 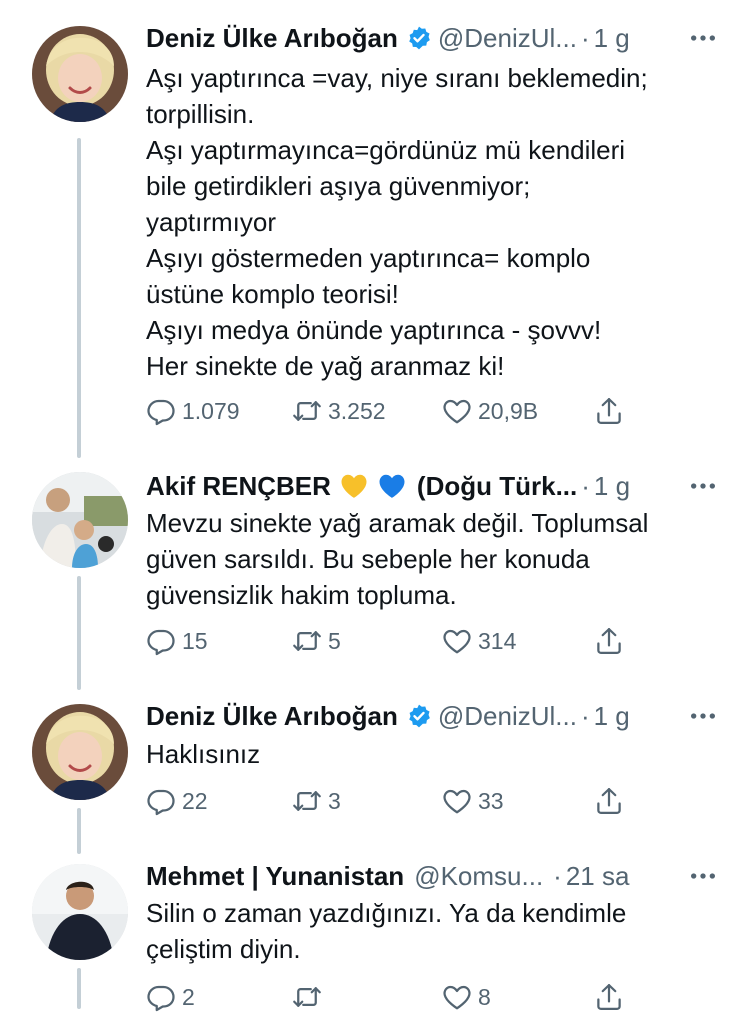 I want to click on tweet-text-line: güven sarsıldı. Bu sebeple her konuda, so click(x=368, y=559).